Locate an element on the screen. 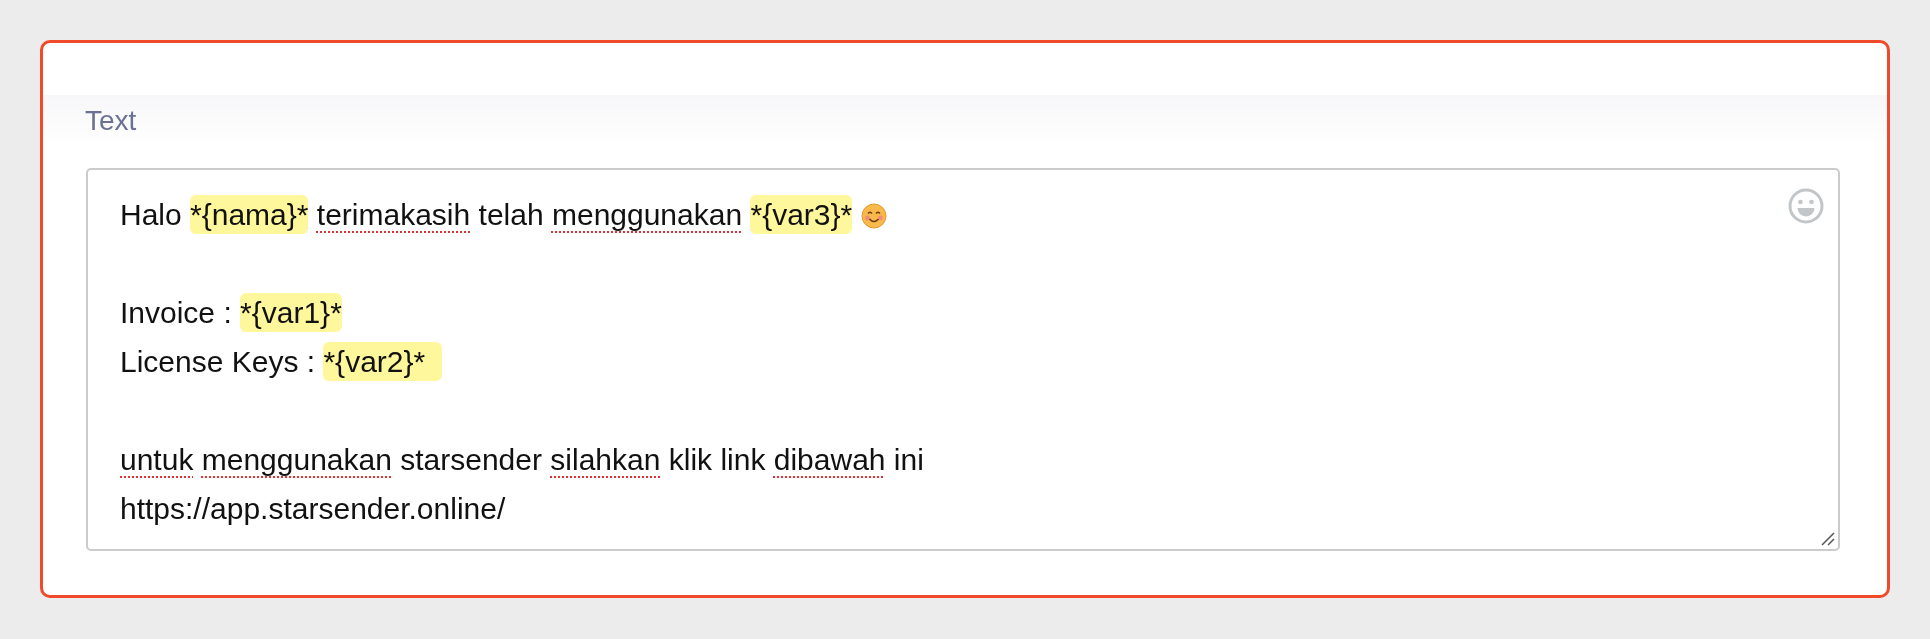 This screenshot has height=639, width=1930. message-line: https://app.starsender.online/ is located at coordinates (313, 509).